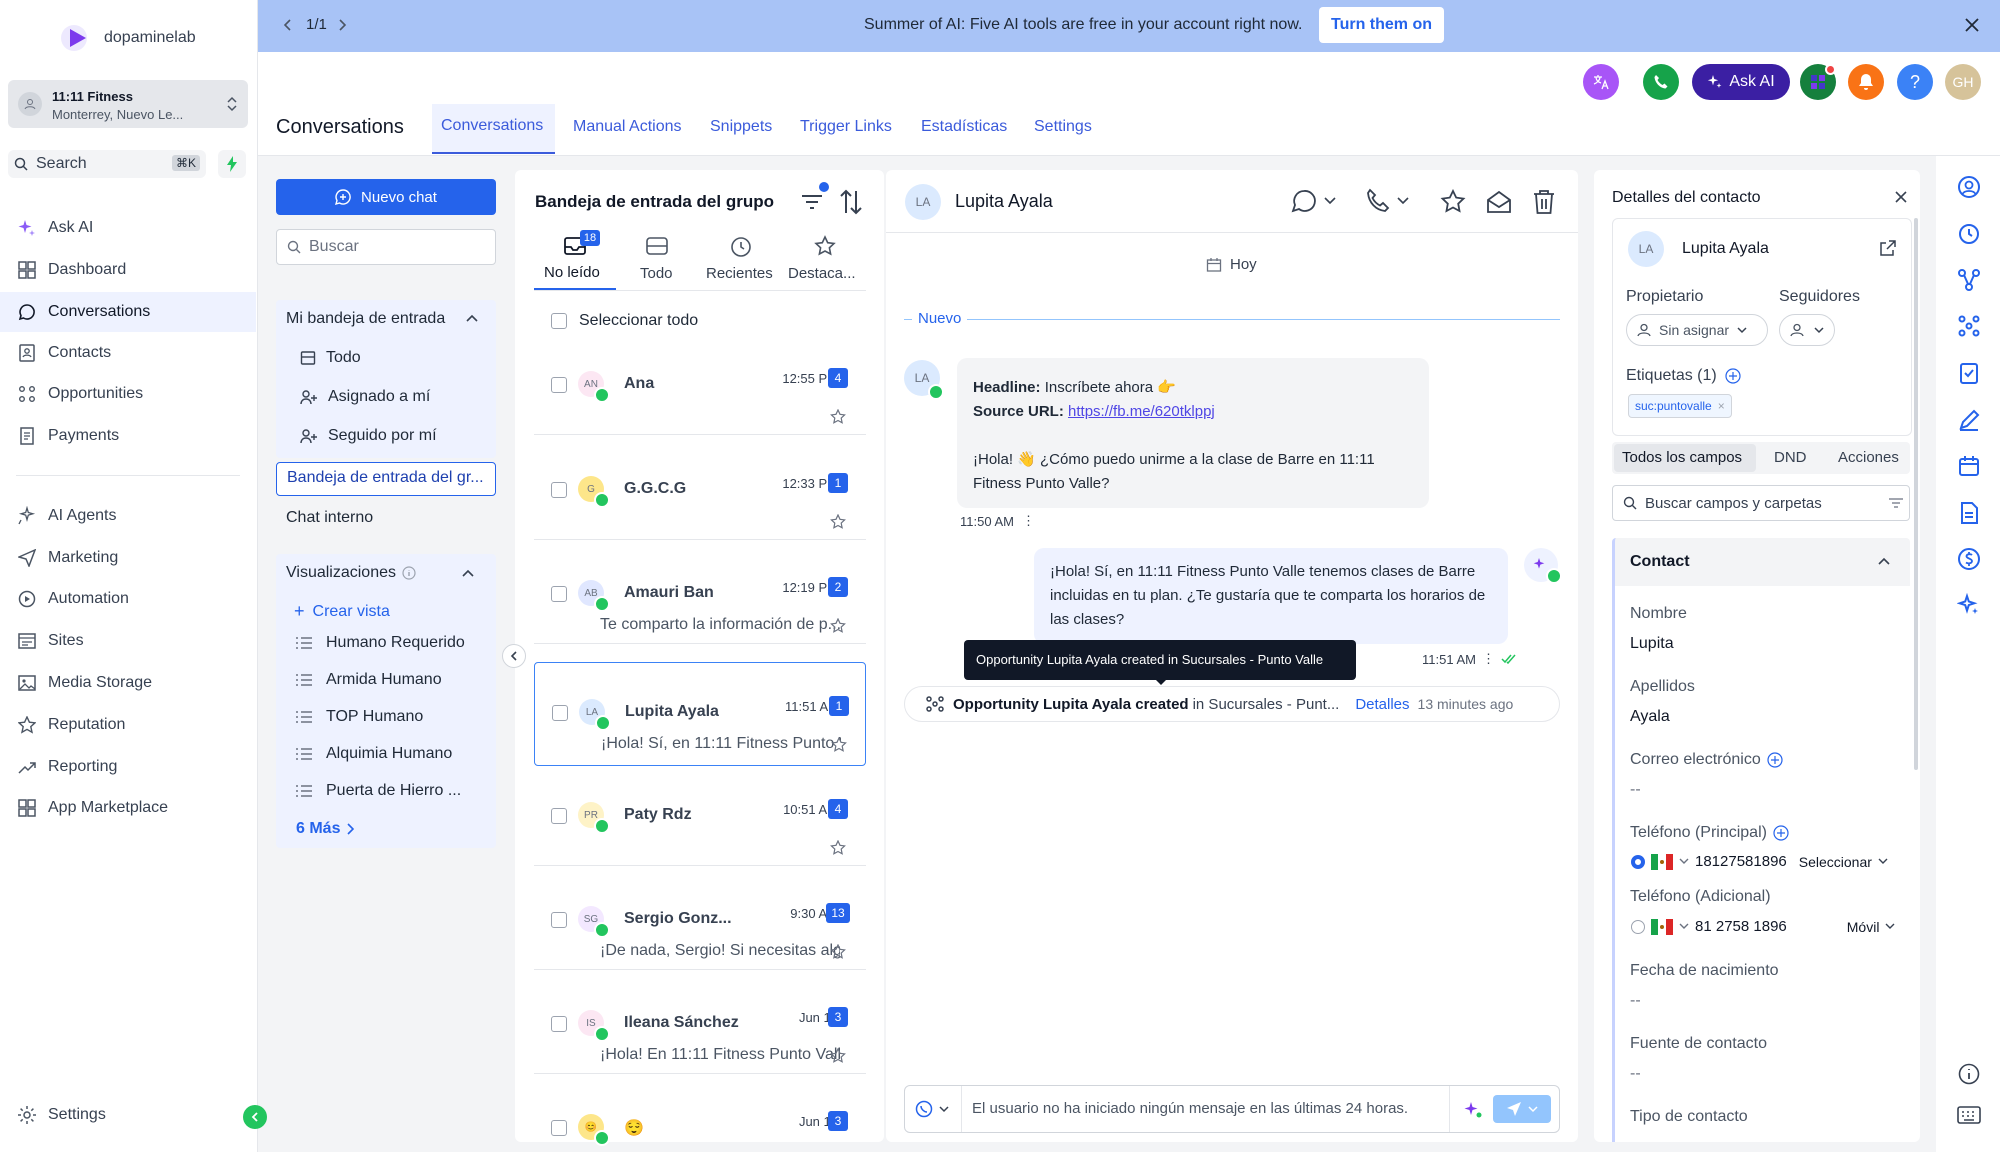 The width and height of the screenshot is (2000, 1152). Describe the element at coordinates (329, 518) in the screenshot. I see `internal-chat-item: Chat interno` at that location.